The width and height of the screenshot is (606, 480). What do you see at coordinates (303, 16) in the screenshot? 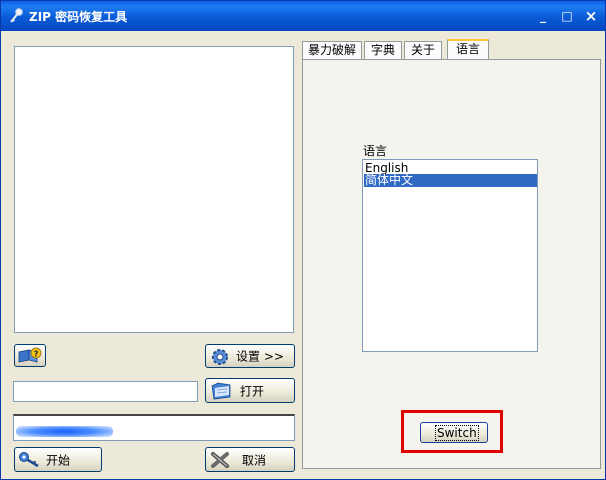
I see `title-bar: ZIP 密码恢复工具 _ □ ×` at bounding box center [303, 16].